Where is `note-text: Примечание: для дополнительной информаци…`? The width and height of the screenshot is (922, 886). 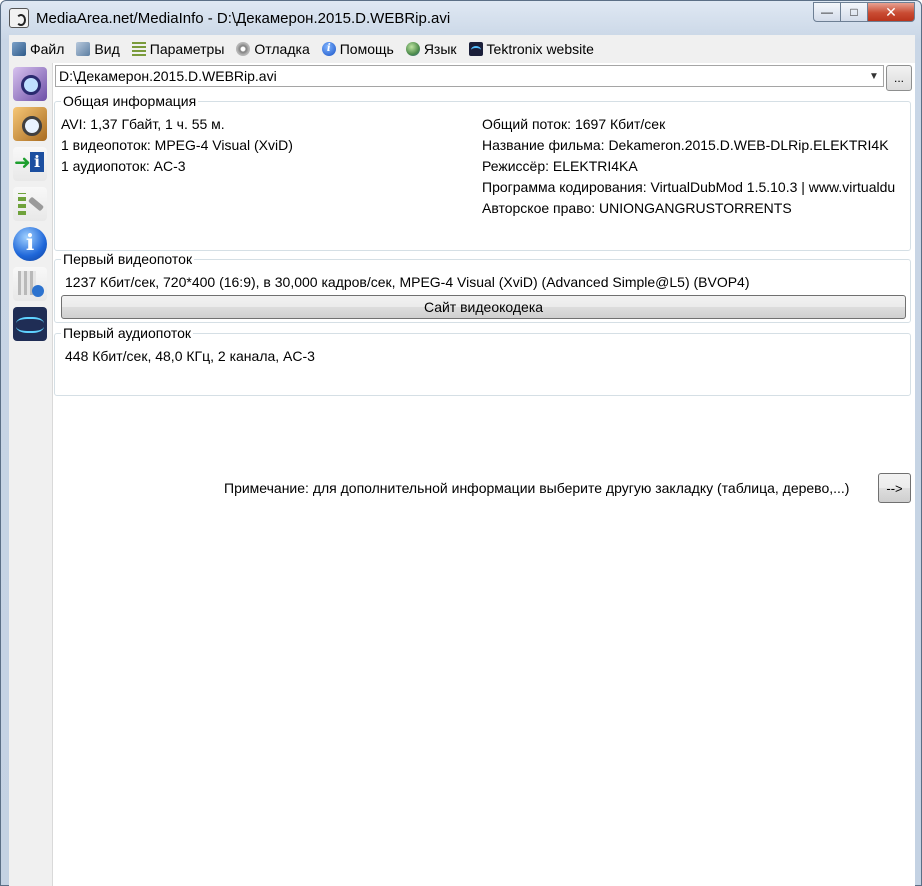 note-text: Примечание: для дополнительной информаци… is located at coordinates (537, 488).